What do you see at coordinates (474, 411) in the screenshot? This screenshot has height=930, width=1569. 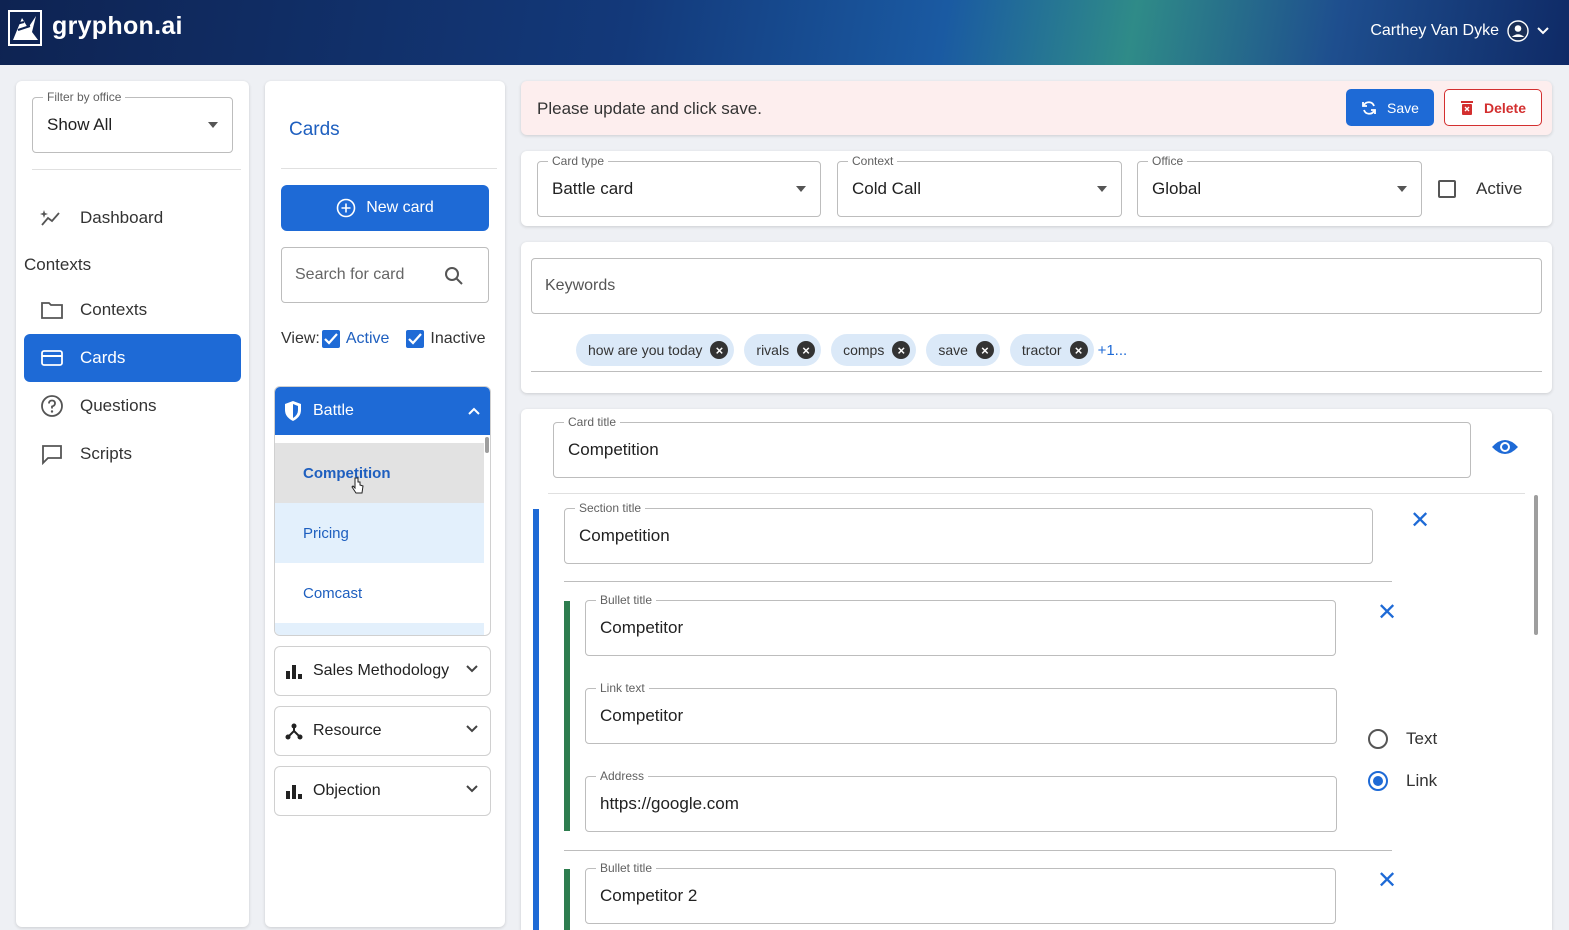 I see `chevron-up-icon` at bounding box center [474, 411].